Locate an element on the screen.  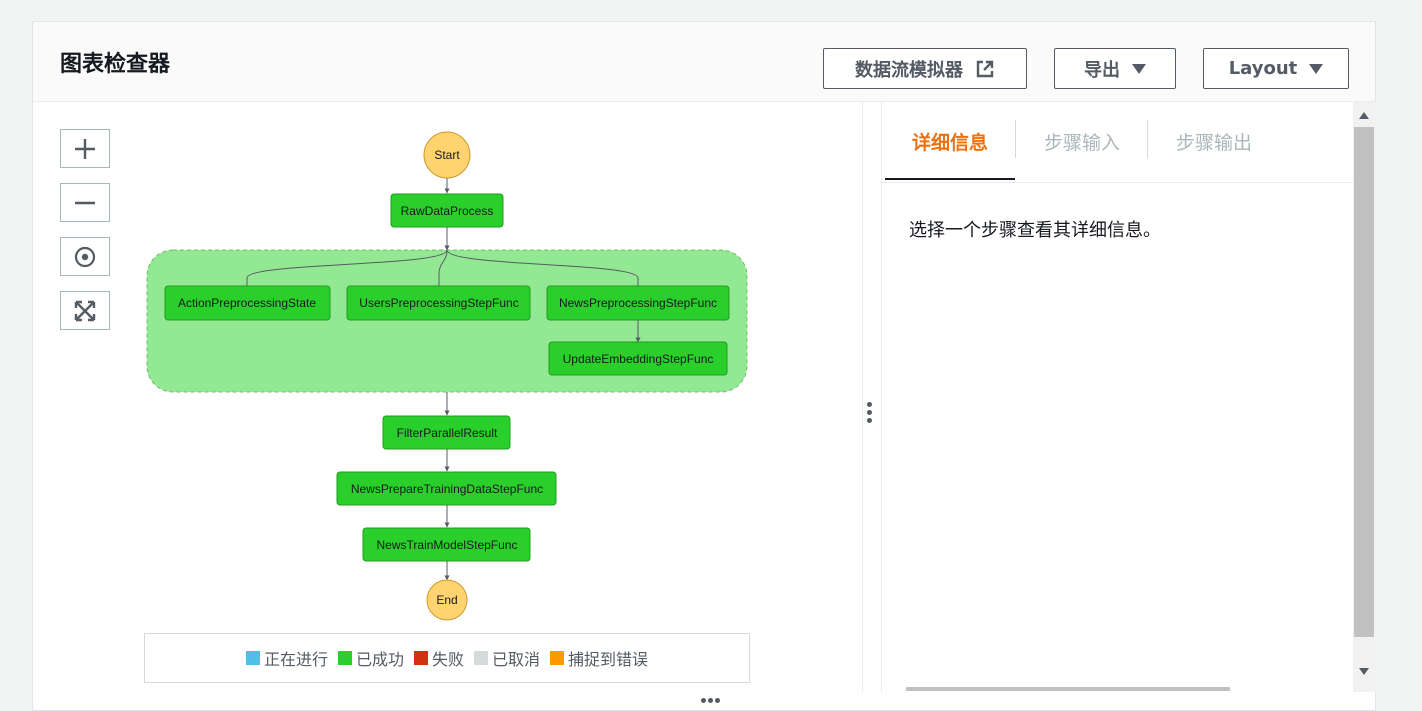
details-empty-message: 选择一个步骤查看其详细信息。 is located at coordinates (1035, 230).